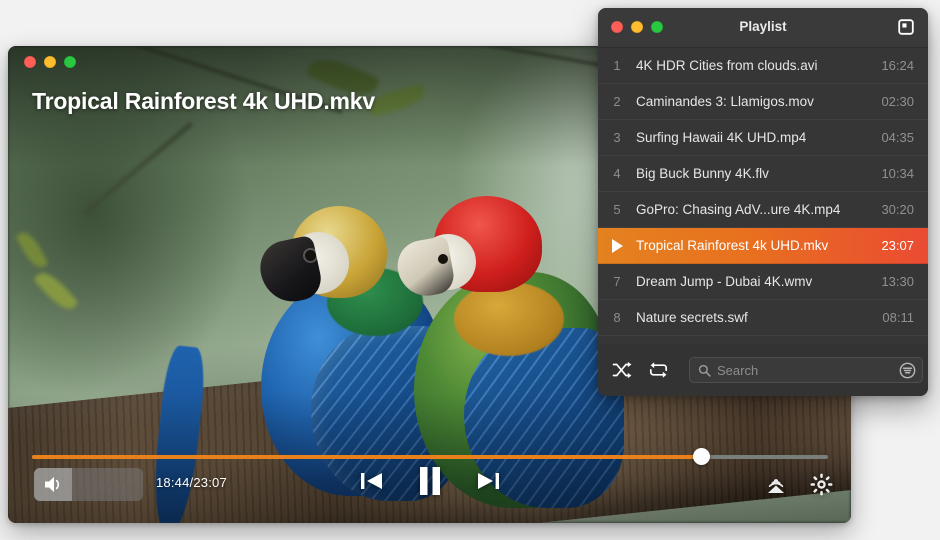  What do you see at coordinates (617, 281) in the screenshot?
I see `playlist-row-index: 7` at bounding box center [617, 281].